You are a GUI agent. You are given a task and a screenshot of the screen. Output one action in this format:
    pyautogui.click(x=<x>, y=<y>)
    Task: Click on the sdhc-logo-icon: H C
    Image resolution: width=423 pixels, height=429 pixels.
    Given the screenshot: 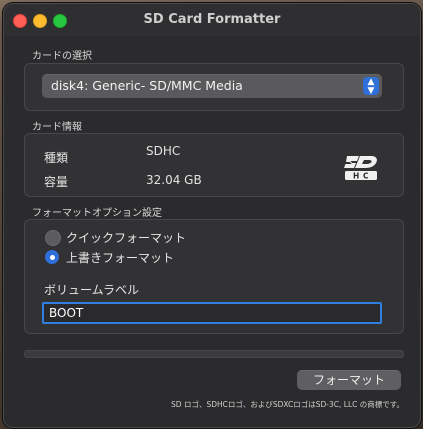 What is the action you would take?
    pyautogui.click(x=360, y=168)
    